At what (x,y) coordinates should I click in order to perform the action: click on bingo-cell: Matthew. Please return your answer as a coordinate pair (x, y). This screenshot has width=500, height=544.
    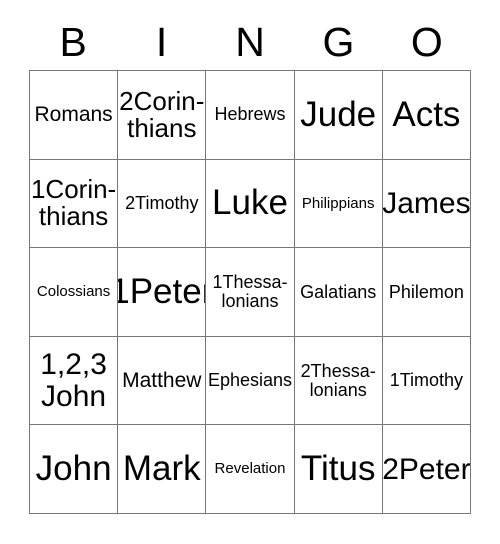
    Looking at the image, I should click on (162, 381).